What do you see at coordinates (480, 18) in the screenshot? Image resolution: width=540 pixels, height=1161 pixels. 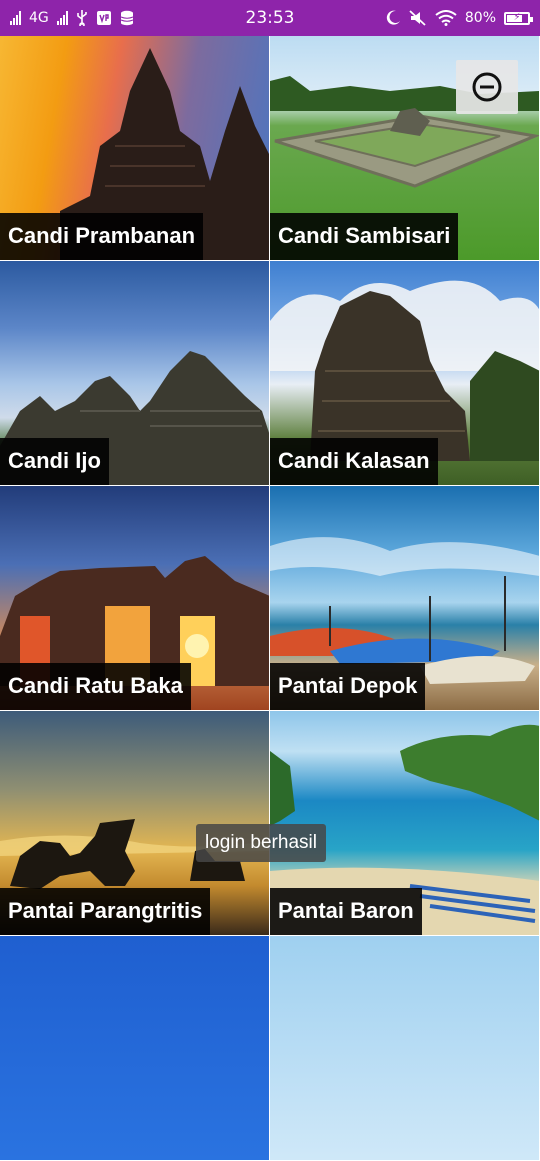 I see `battery-percent: 80%` at bounding box center [480, 18].